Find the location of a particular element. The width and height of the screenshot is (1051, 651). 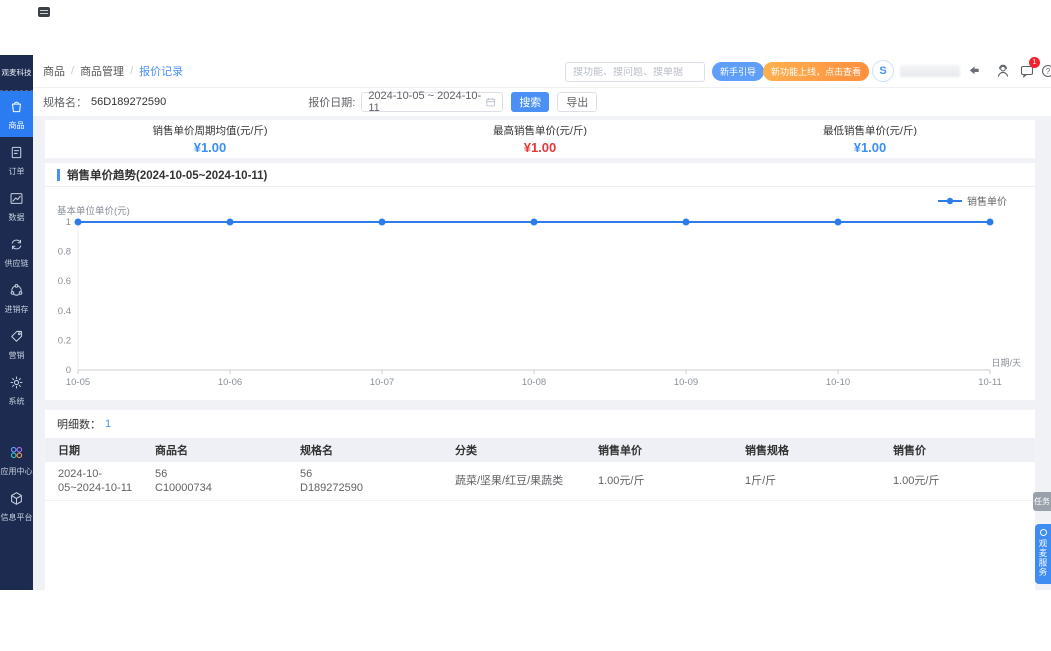

sidebar-item-data: 数据 is located at coordinates (16, 206).